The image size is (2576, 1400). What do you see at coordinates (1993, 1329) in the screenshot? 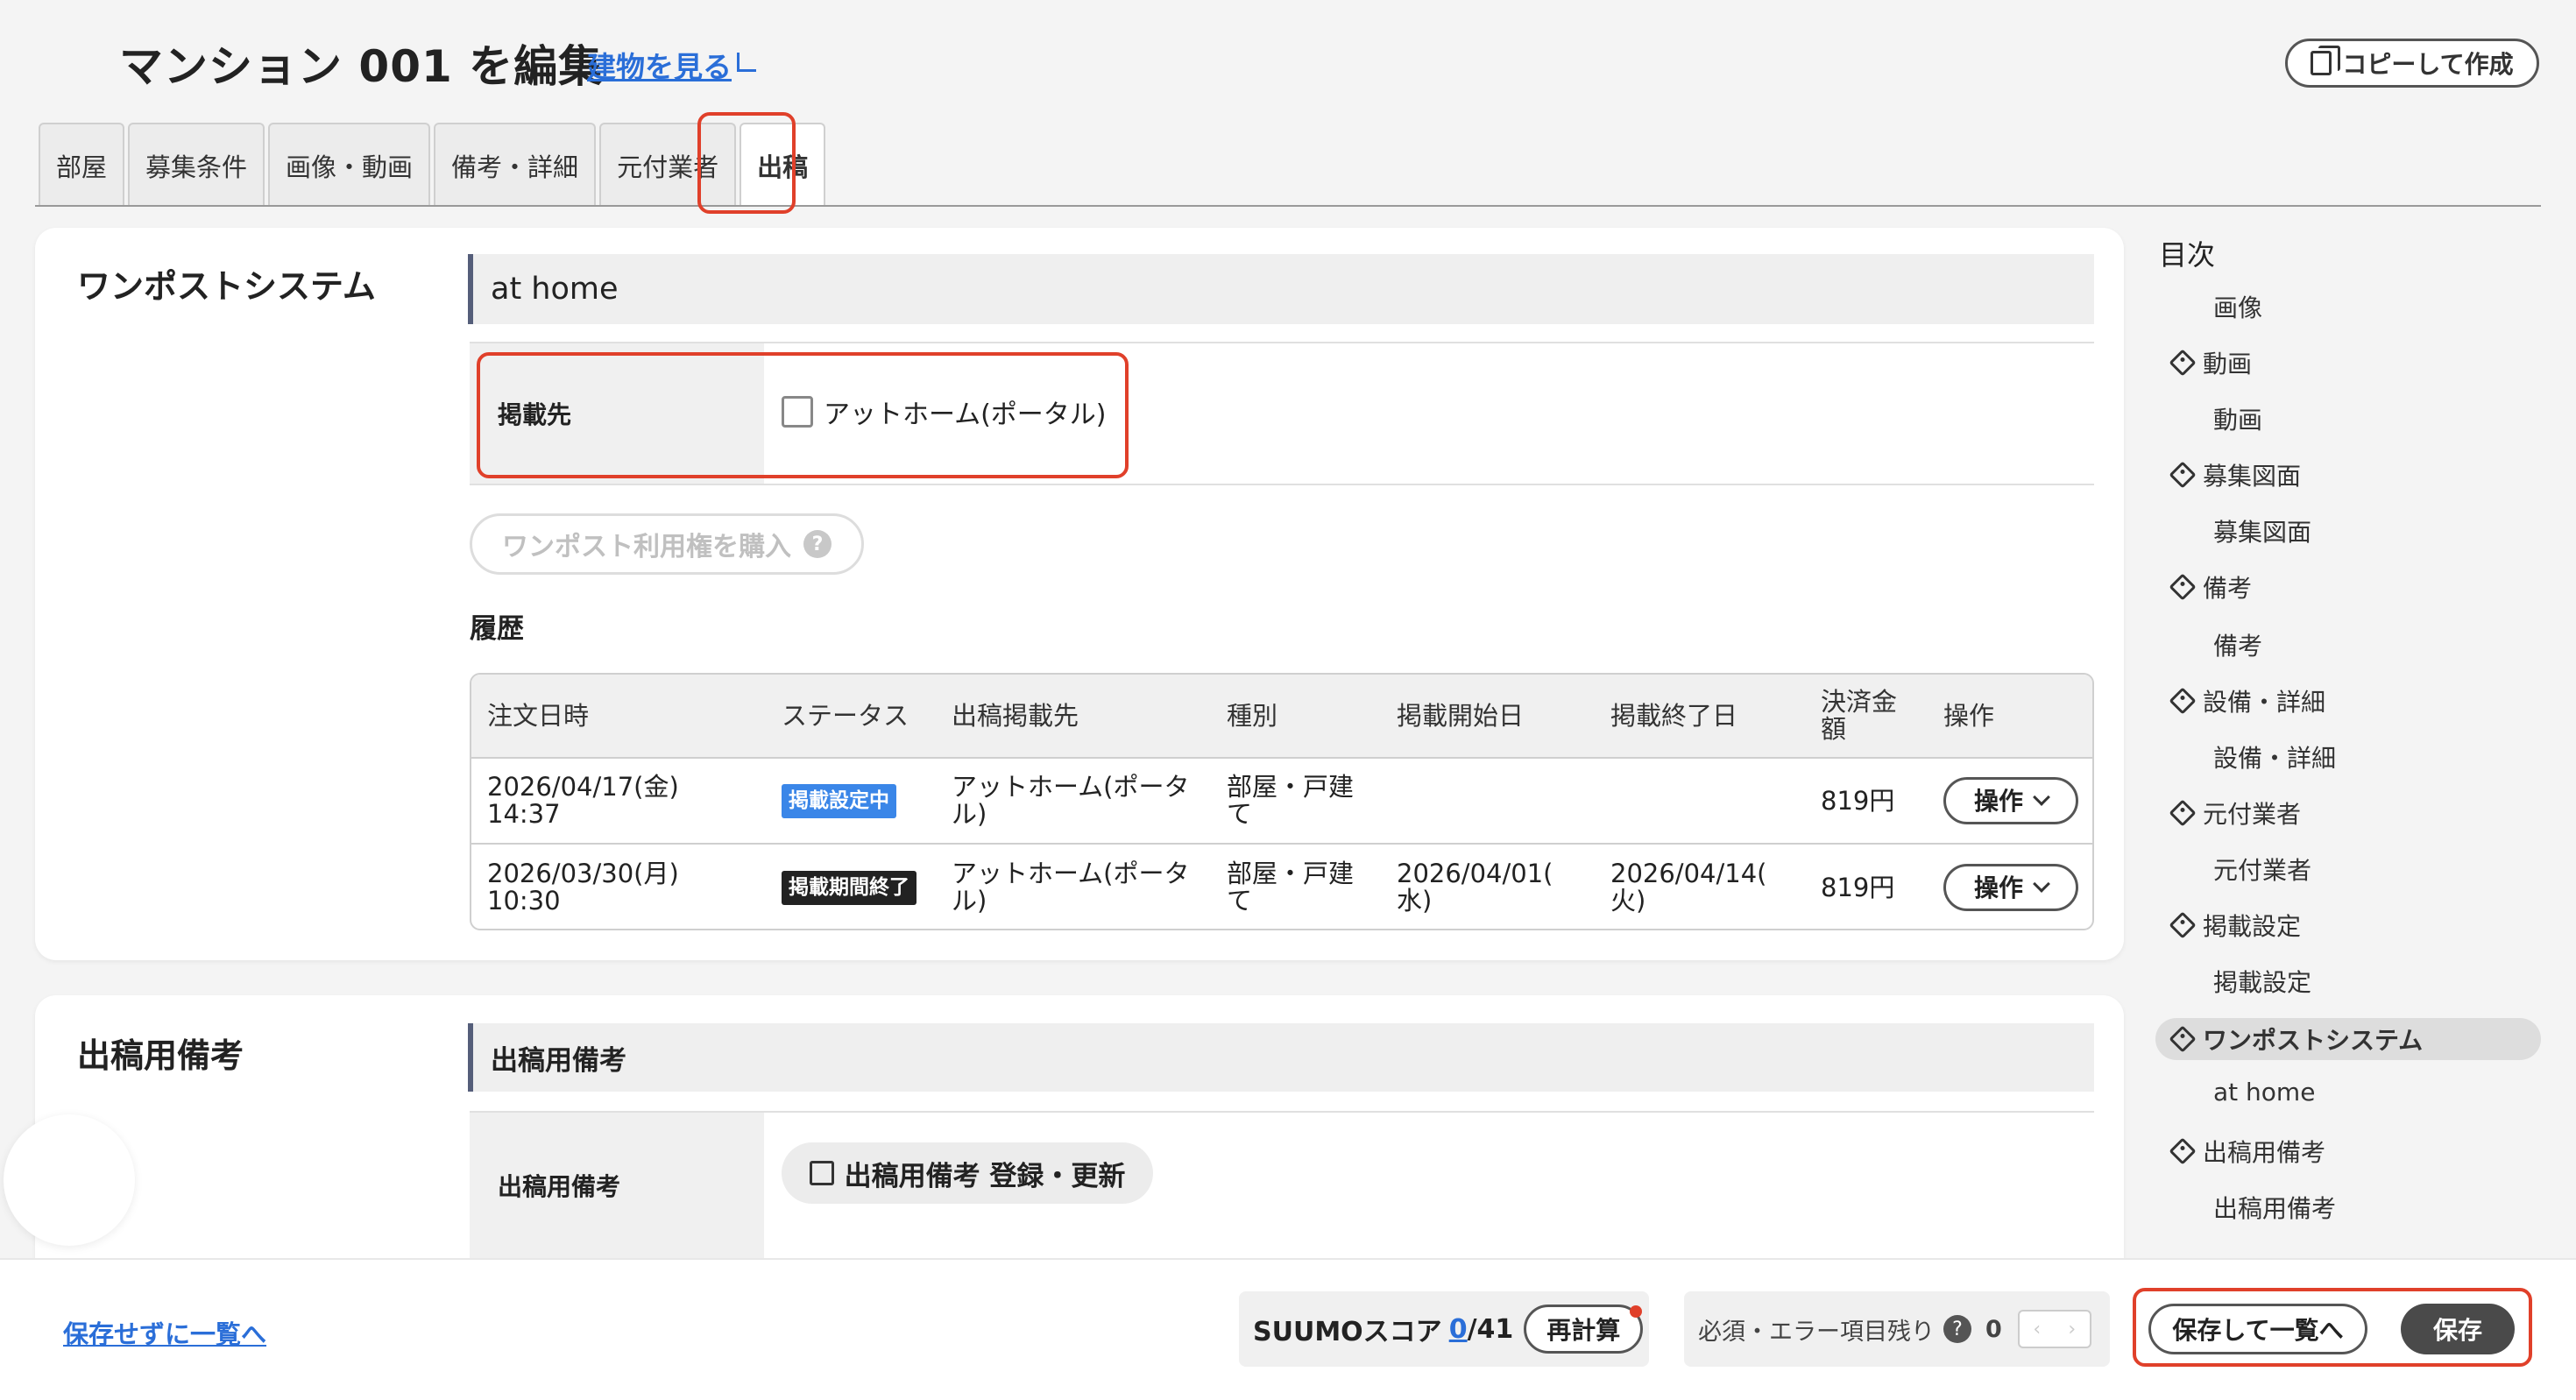
I see `required-count: 0` at bounding box center [1993, 1329].